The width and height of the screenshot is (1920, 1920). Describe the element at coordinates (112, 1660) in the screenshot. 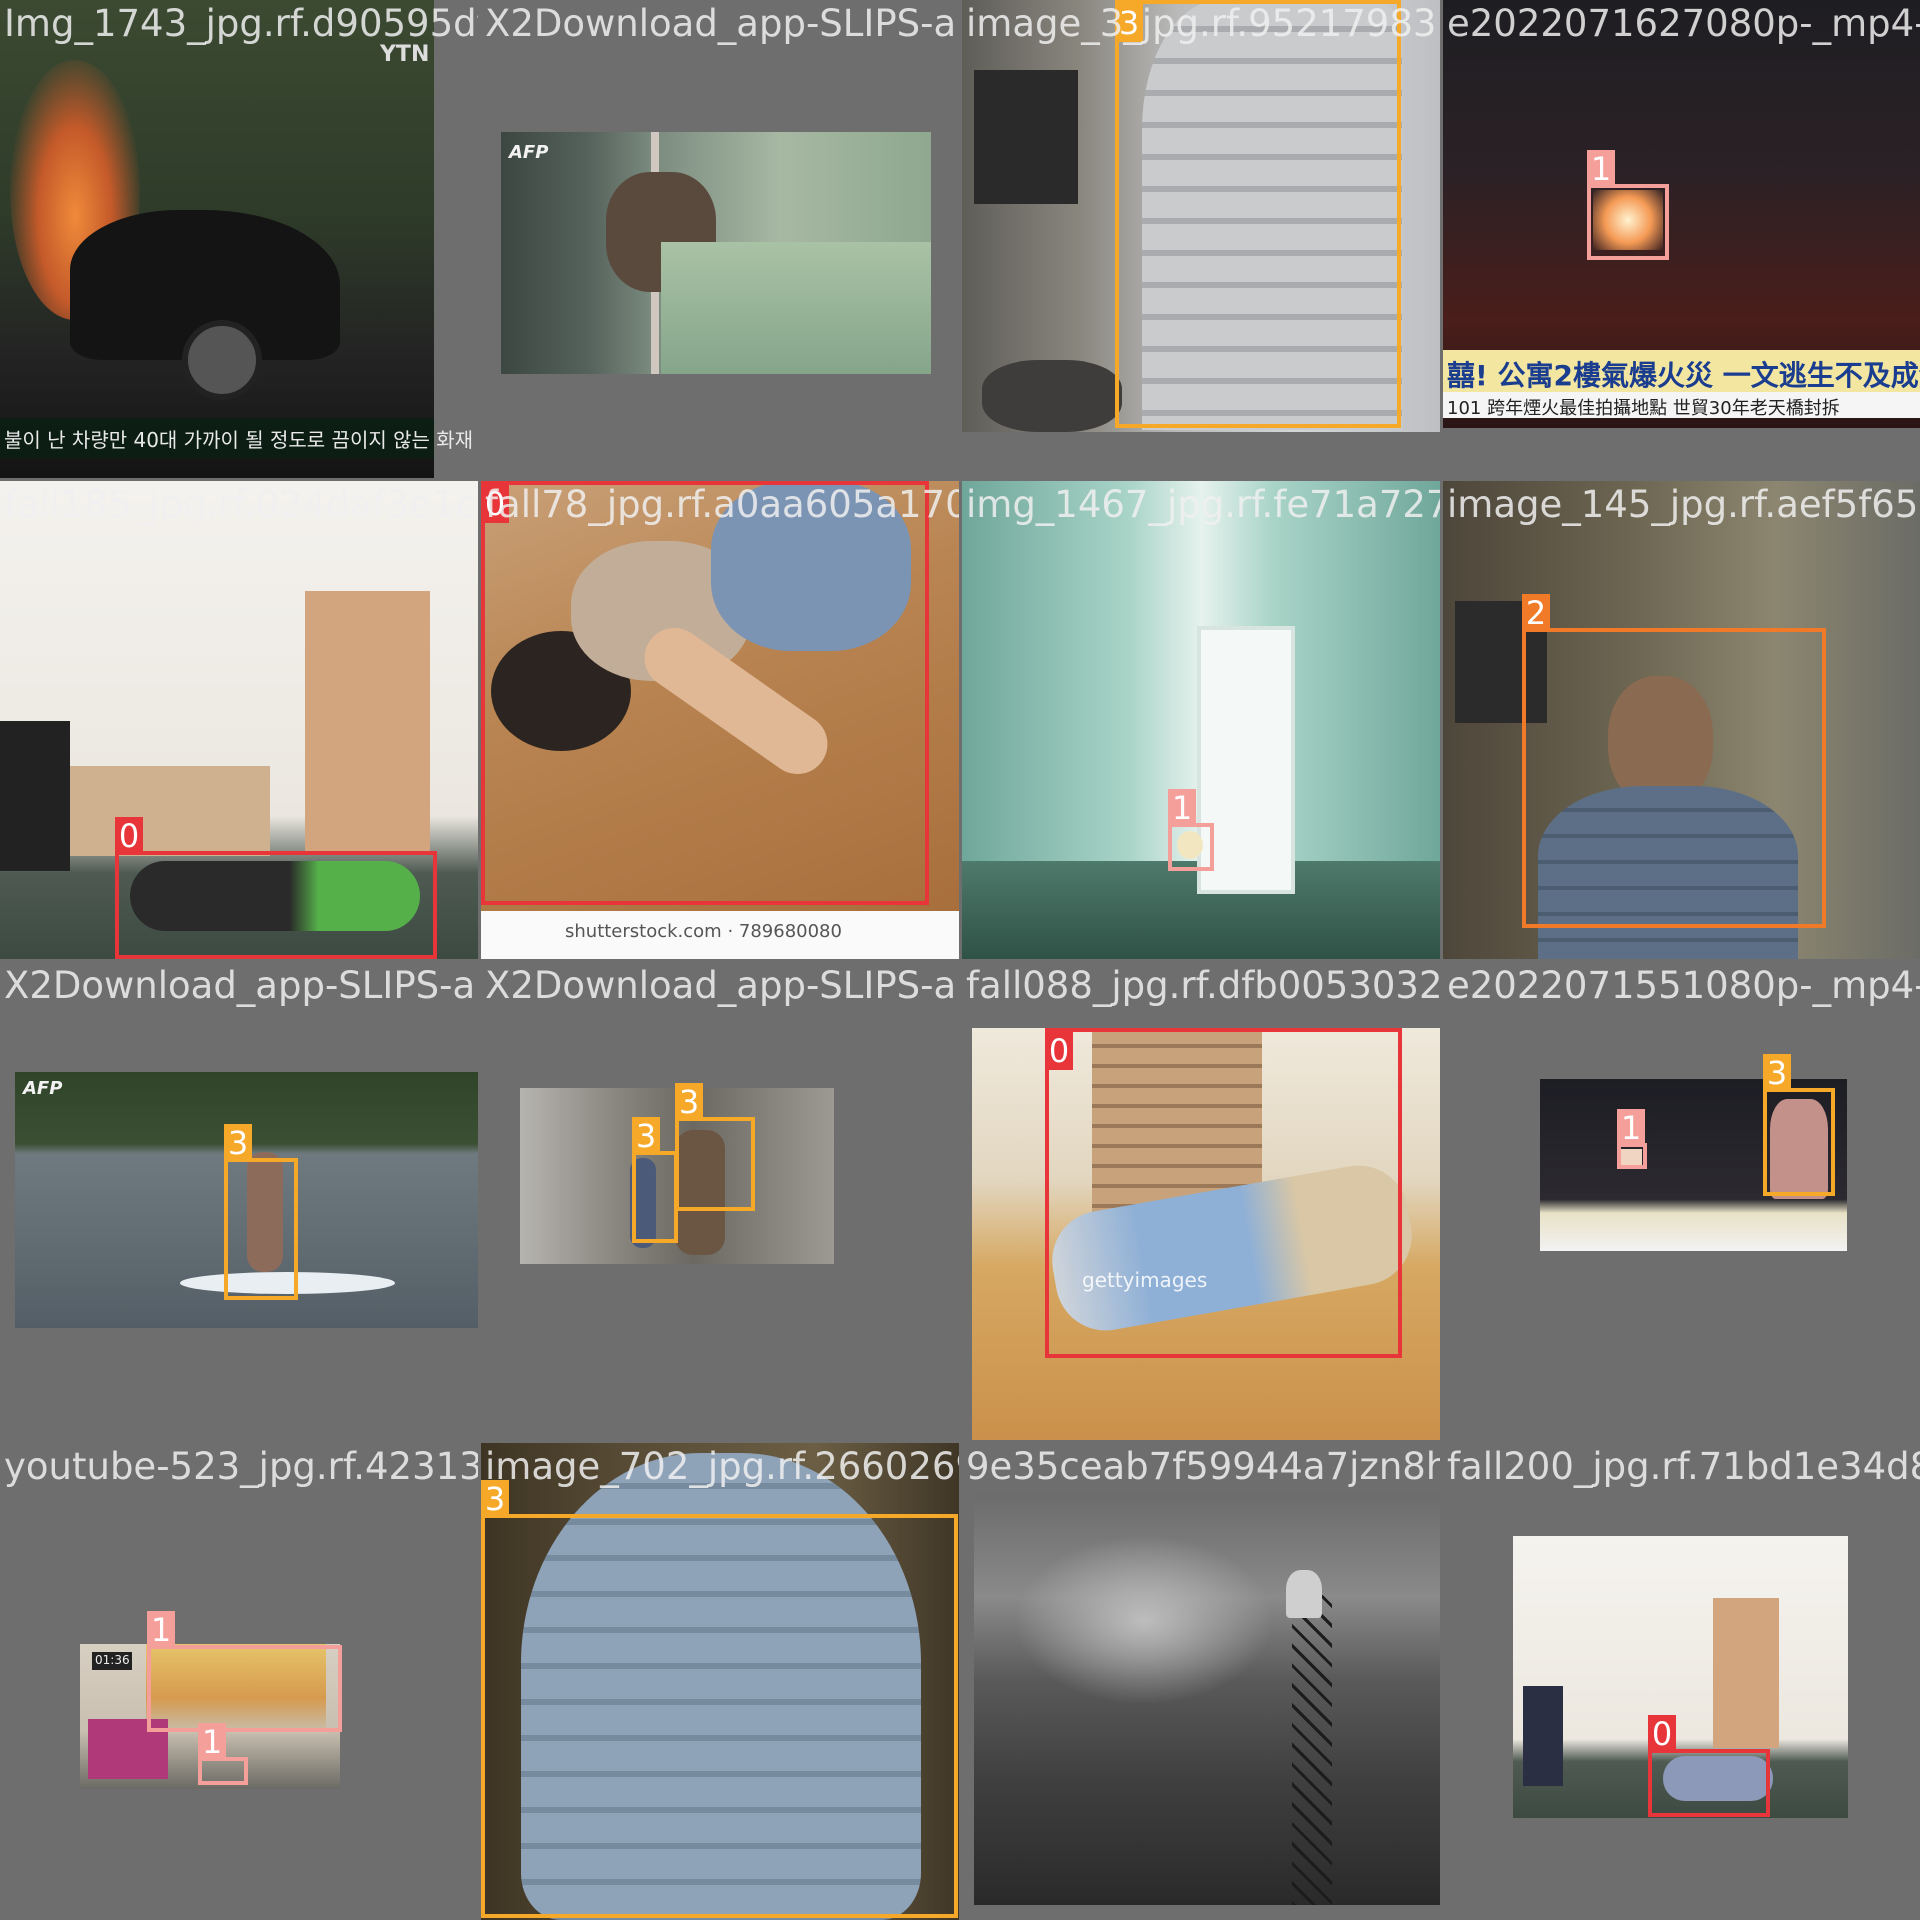

I see `video-timestamp: 01:36` at that location.